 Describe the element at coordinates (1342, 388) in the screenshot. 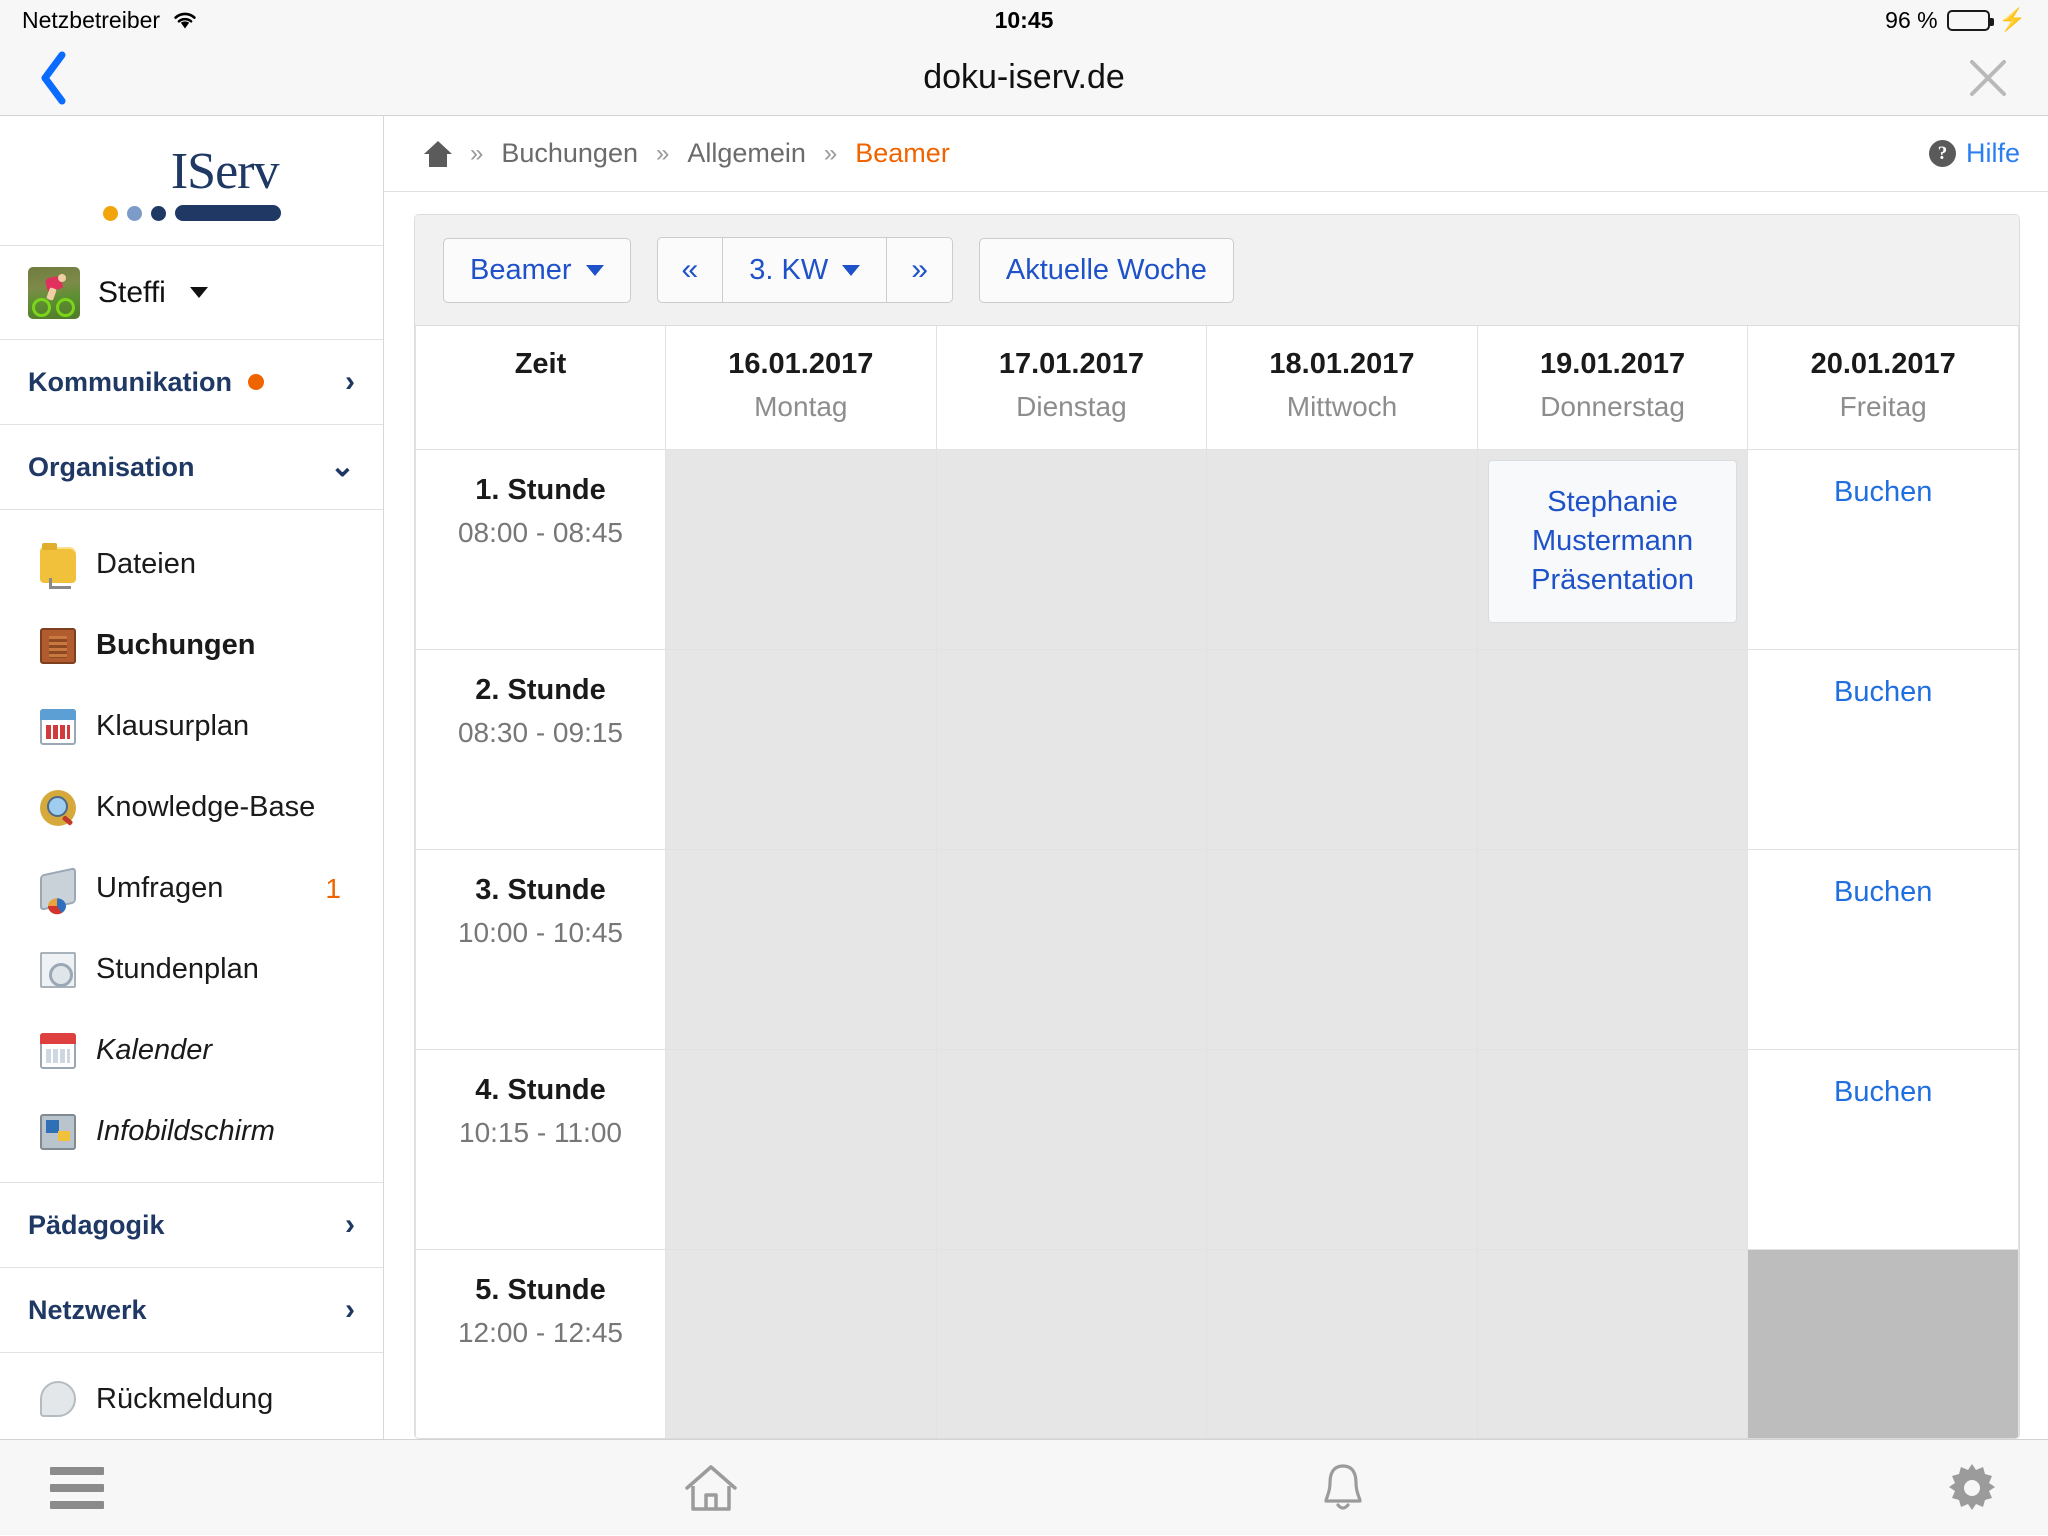

I see `header-day-2: 18.01.2017 Mittwoch` at that location.